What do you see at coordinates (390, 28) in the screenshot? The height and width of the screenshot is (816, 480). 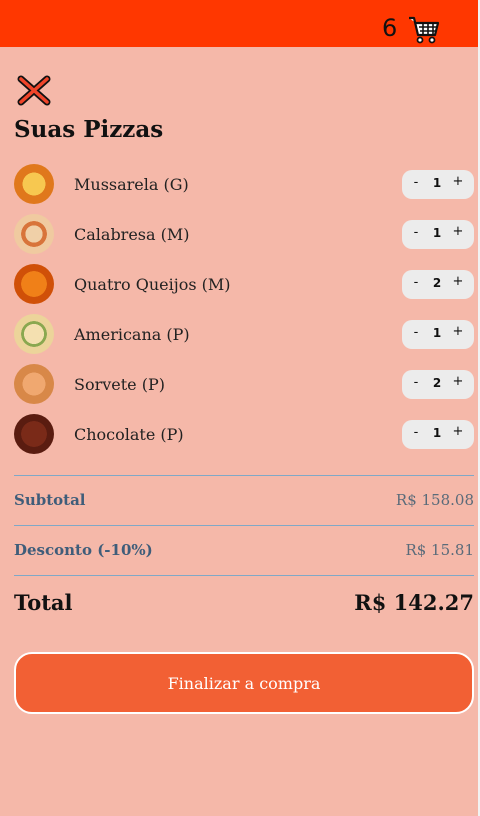 I see `cart-count: 6` at bounding box center [390, 28].